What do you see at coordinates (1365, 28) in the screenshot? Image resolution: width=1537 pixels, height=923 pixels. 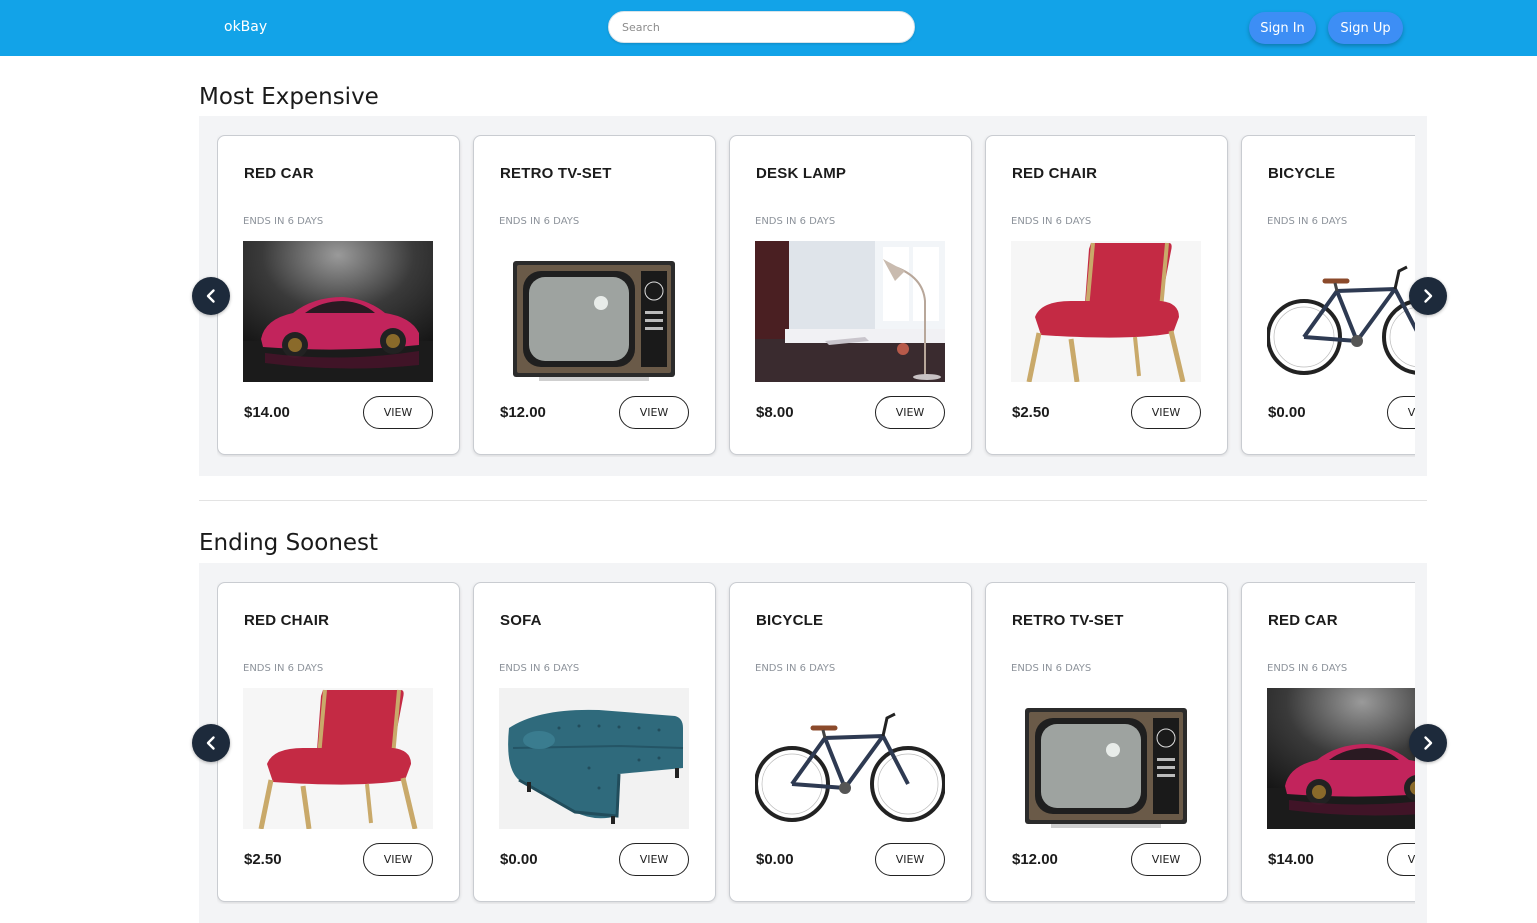 I see `sign-up-button: Sign Up` at bounding box center [1365, 28].